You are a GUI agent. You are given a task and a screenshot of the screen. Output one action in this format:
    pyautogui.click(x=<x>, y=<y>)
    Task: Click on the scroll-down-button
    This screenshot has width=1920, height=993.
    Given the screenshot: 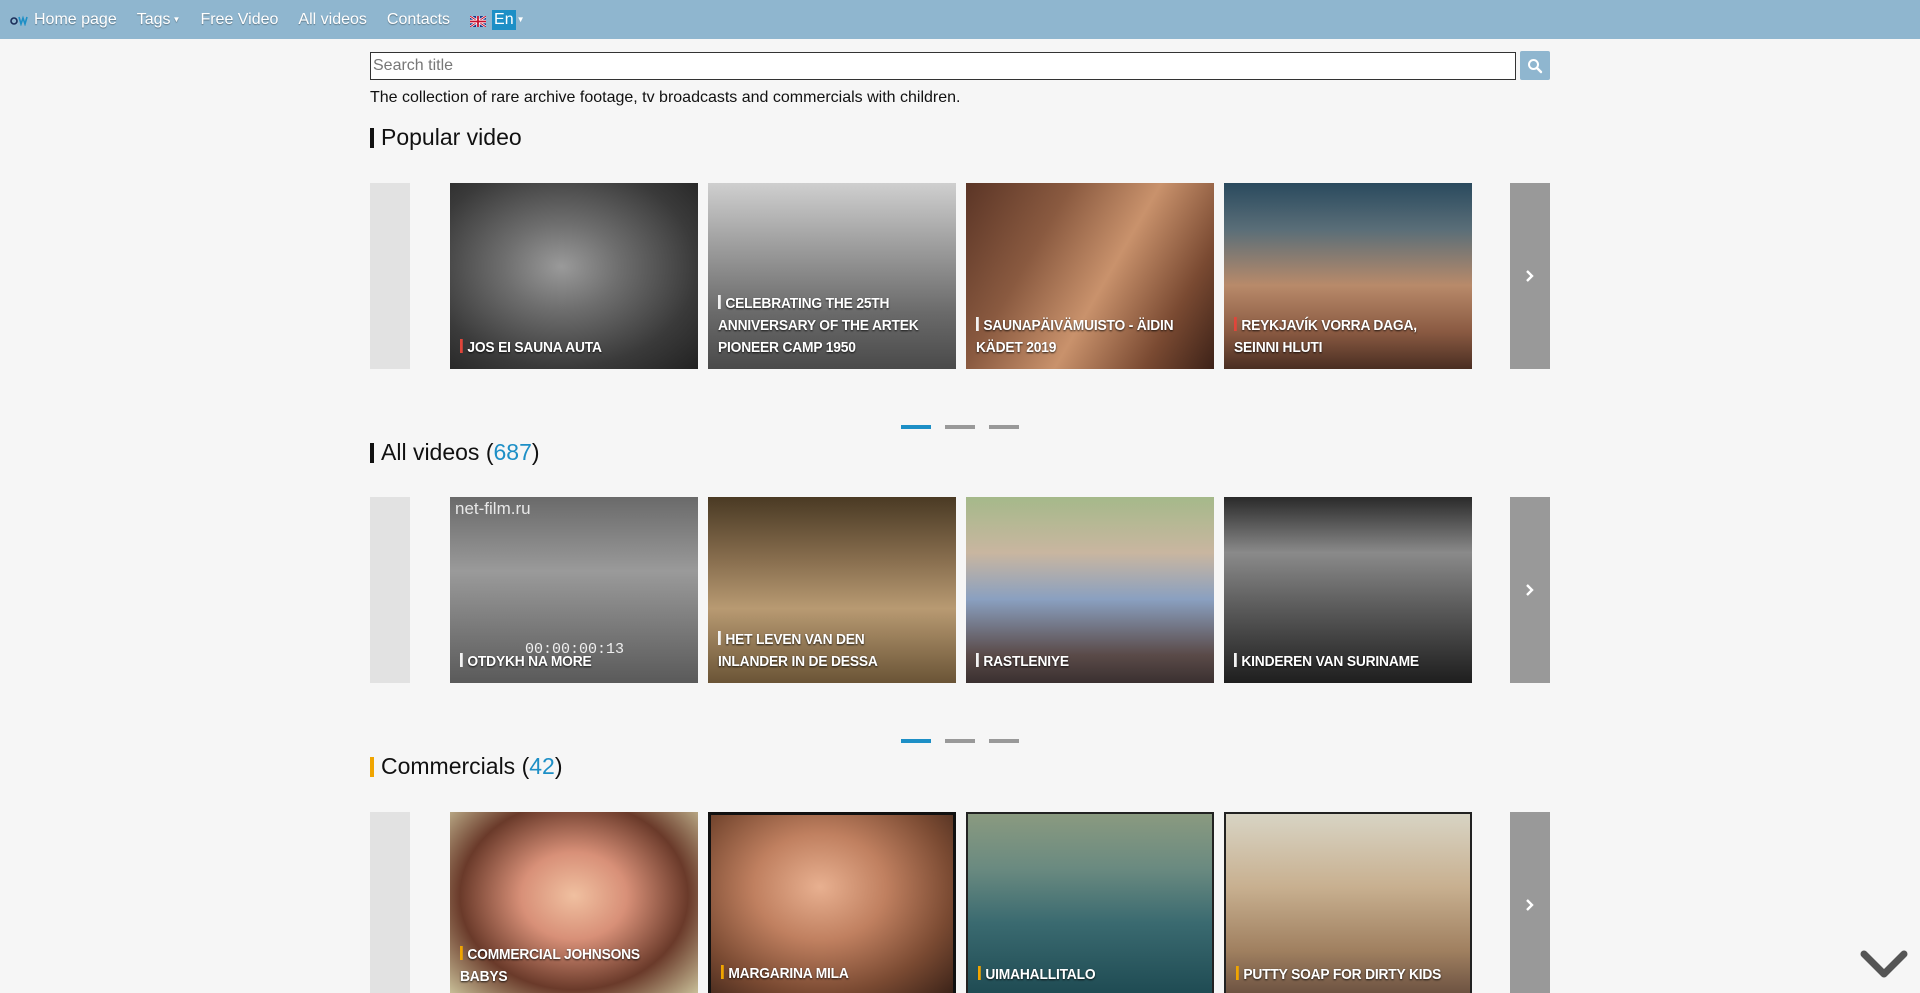 What is the action you would take?
    pyautogui.click(x=1884, y=964)
    